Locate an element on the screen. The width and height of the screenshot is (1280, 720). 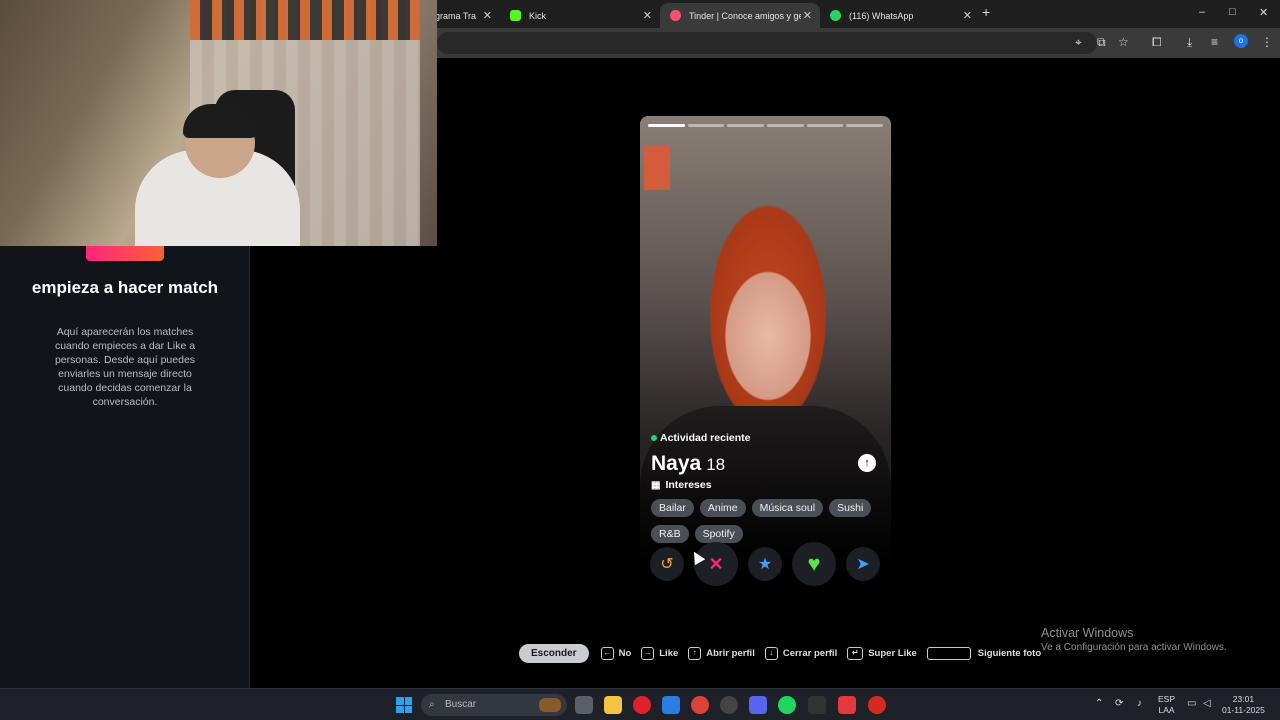
activity-label: Actividad reciente is located at coordinates (705, 438).